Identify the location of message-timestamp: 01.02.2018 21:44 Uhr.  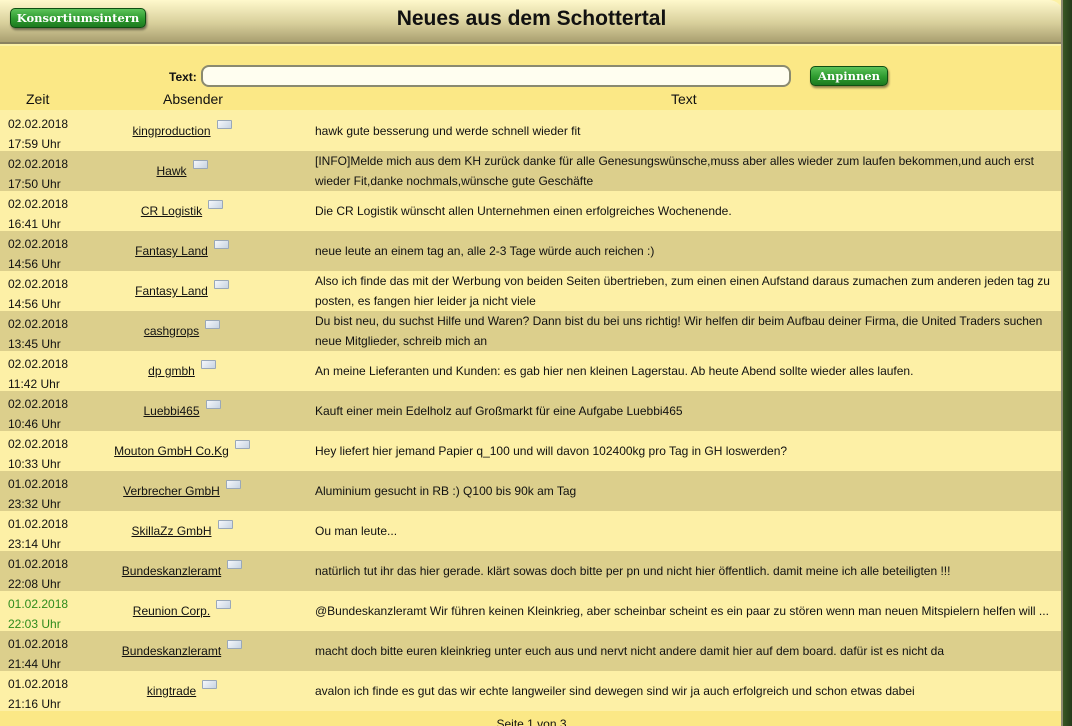
(43, 654).